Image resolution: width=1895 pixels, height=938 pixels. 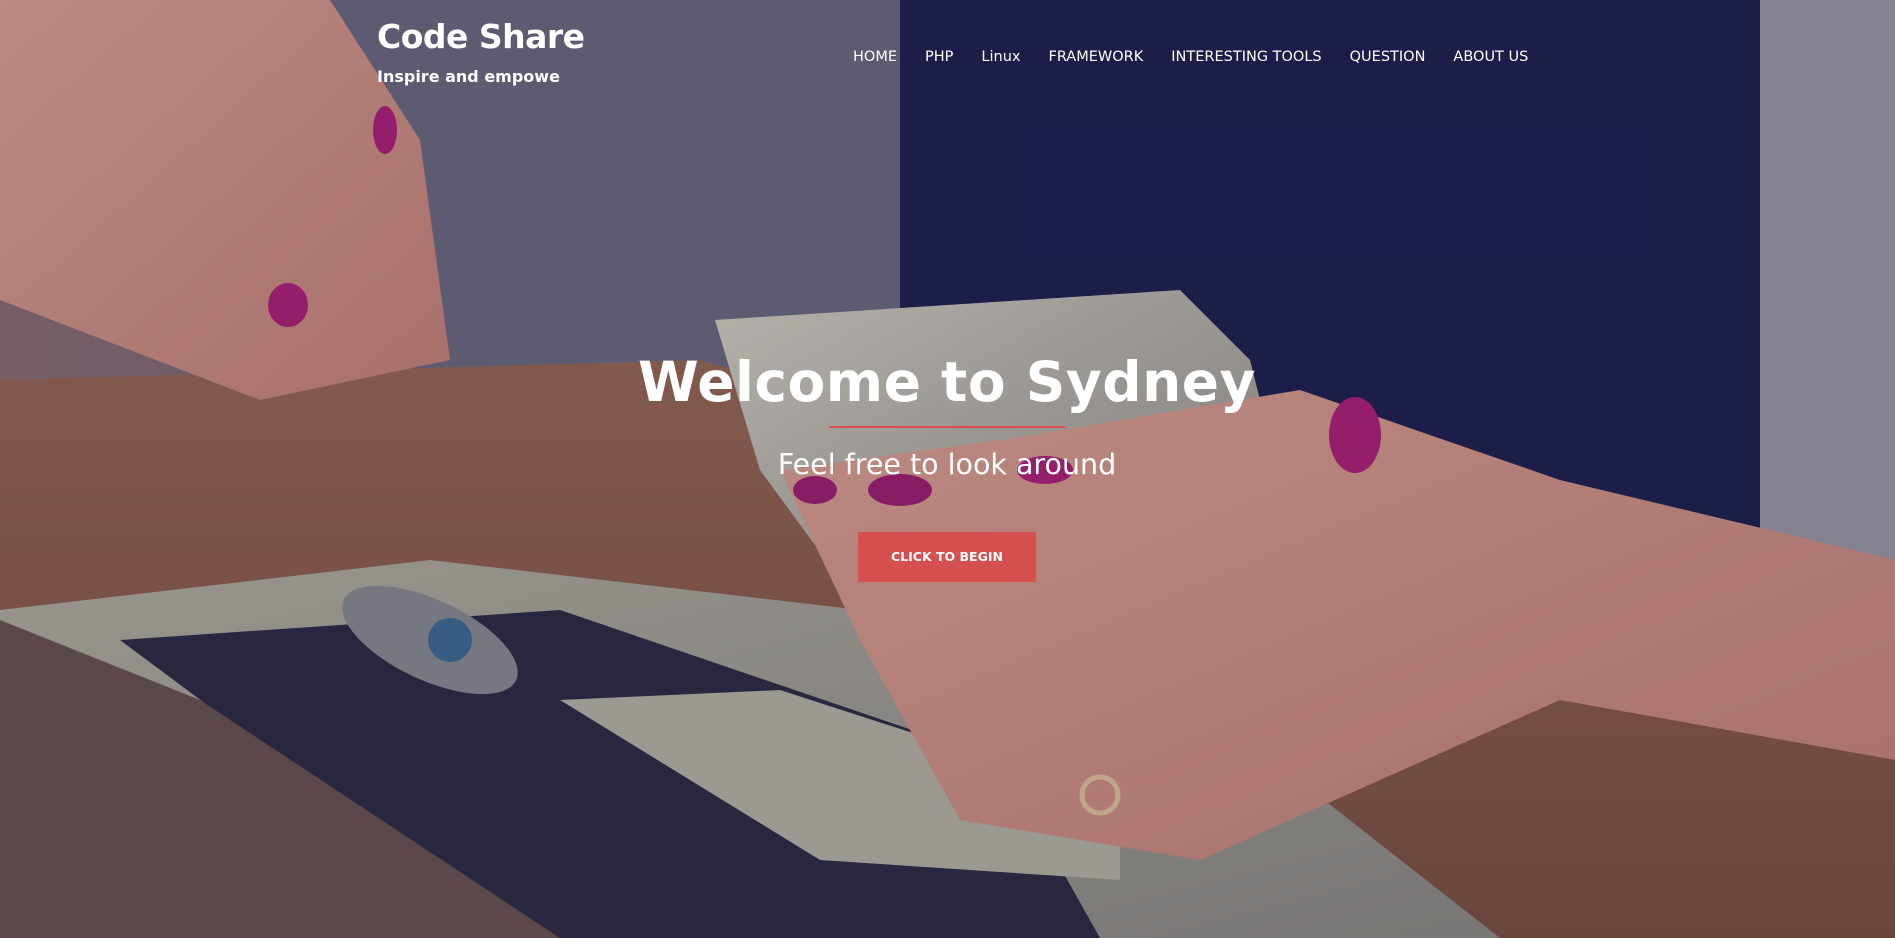 What do you see at coordinates (875, 57) in the screenshot?
I see `nav-item-home: HOME` at bounding box center [875, 57].